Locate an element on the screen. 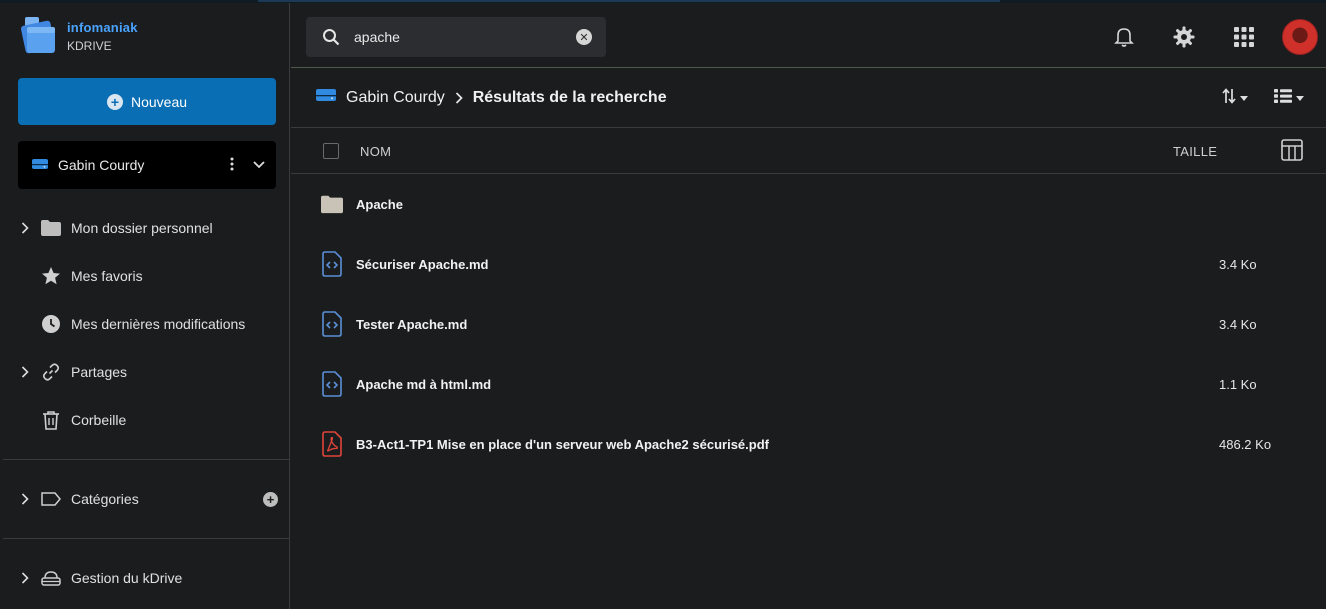 This screenshot has width=1326, height=609. select-all-checkbox is located at coordinates (331, 151).